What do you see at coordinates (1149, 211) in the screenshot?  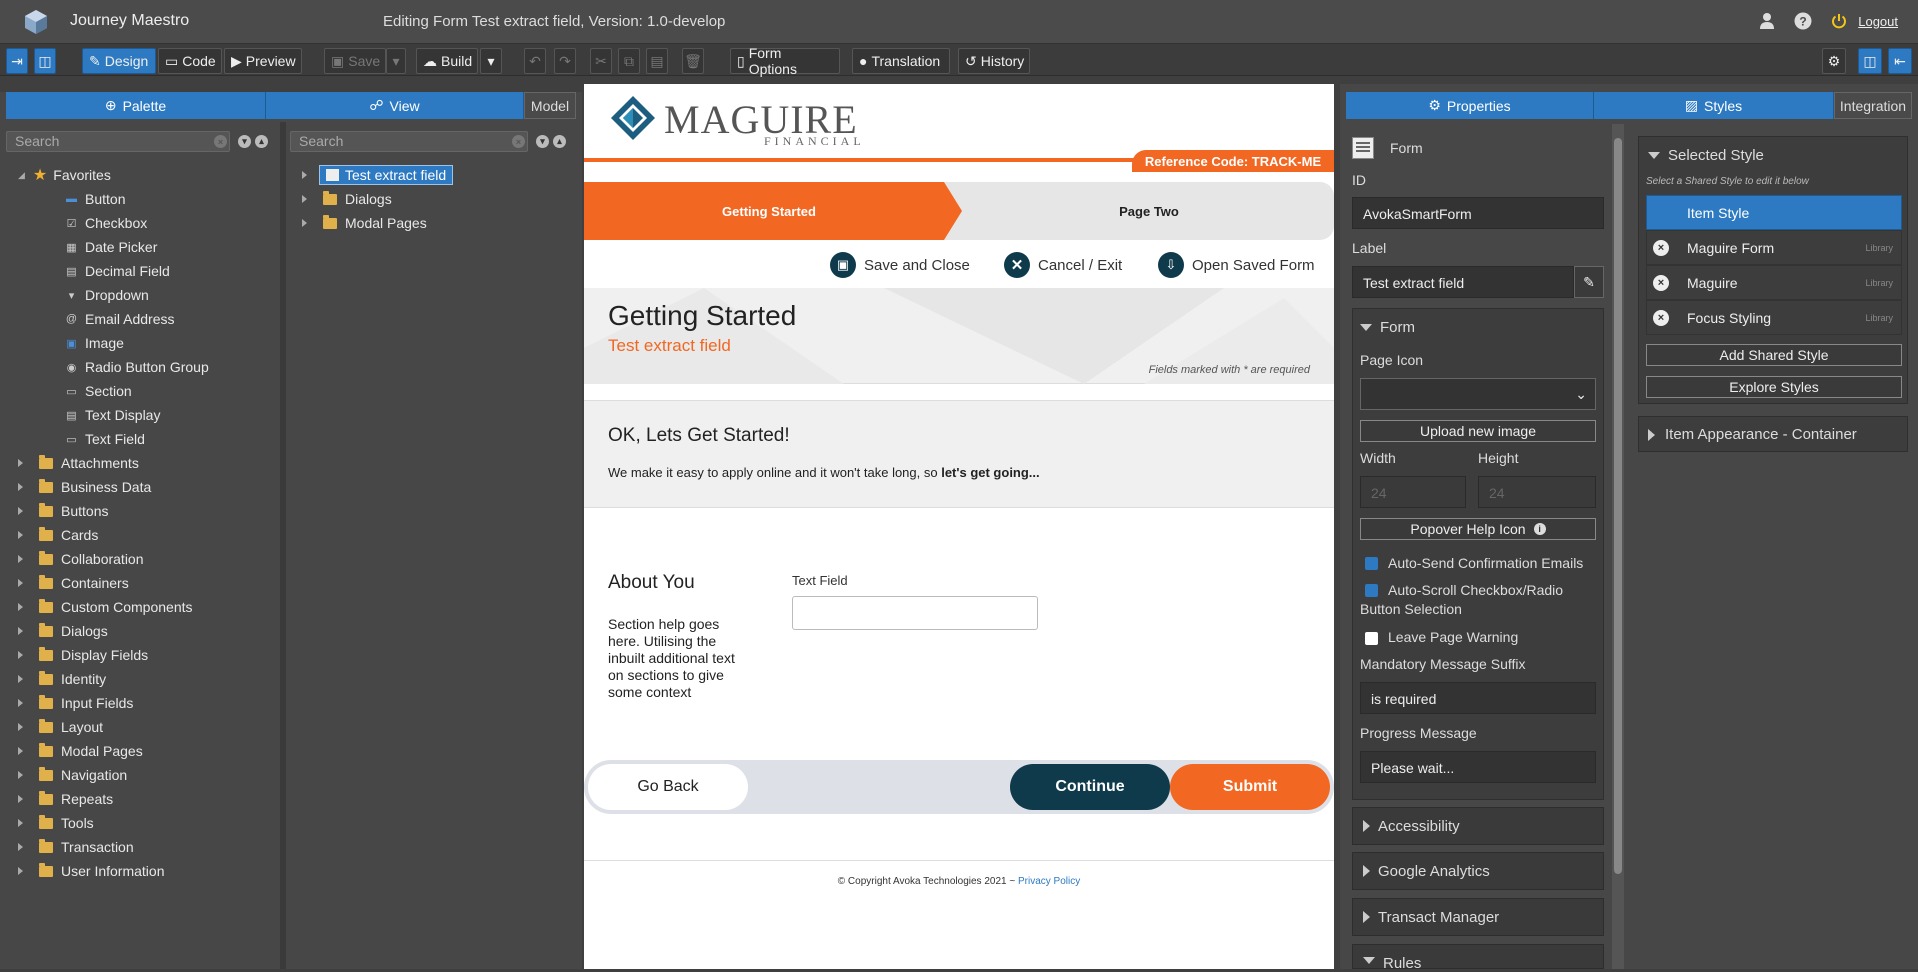 I see `step-page-two: Page Two` at bounding box center [1149, 211].